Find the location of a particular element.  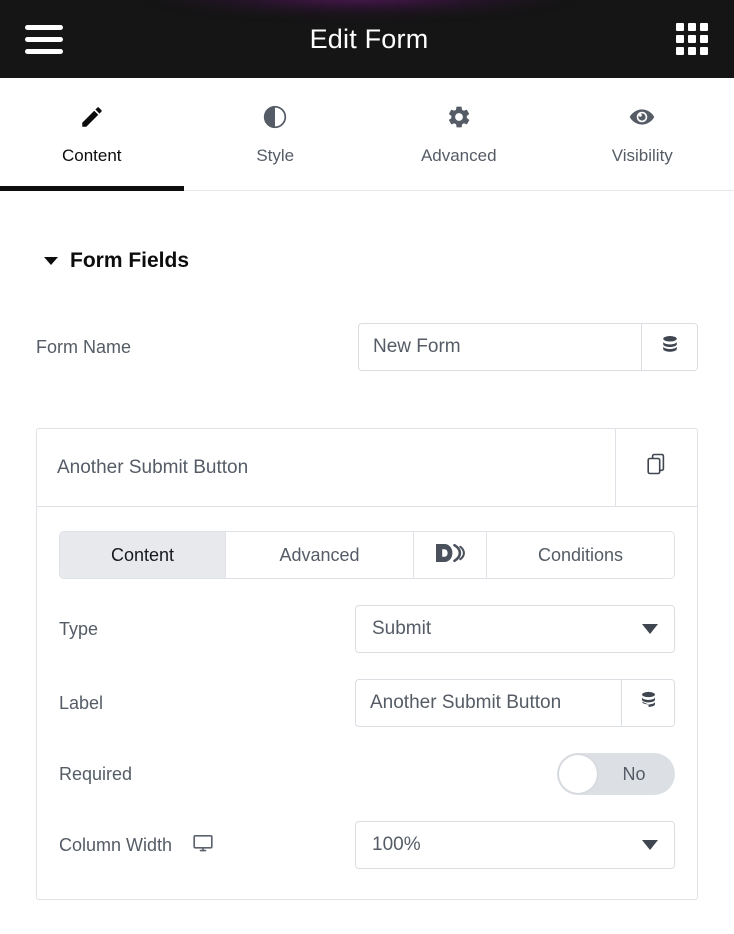

tab-style: Style is located at coordinates (276, 134).